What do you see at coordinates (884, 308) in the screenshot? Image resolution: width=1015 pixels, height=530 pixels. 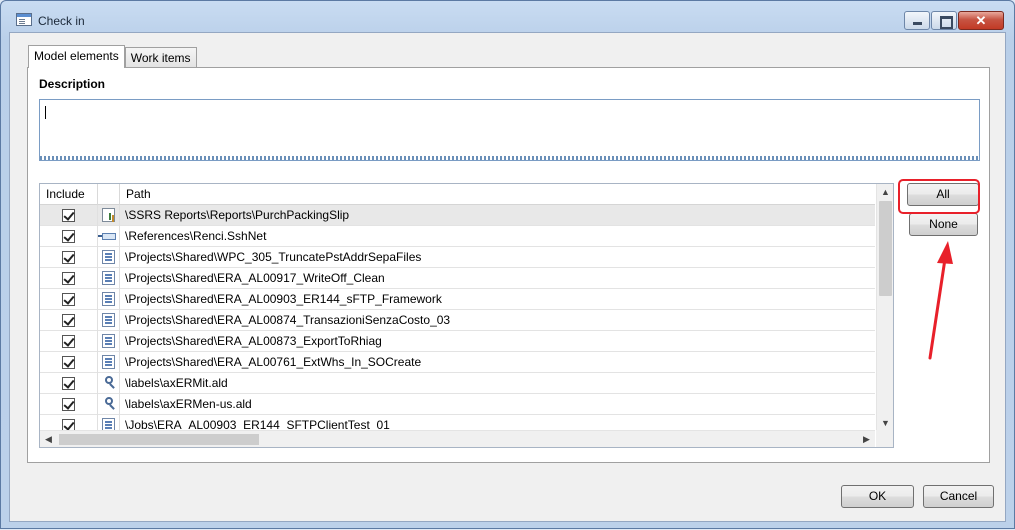 I see `vertical-scrollbar: ▲ ▼` at bounding box center [884, 308].